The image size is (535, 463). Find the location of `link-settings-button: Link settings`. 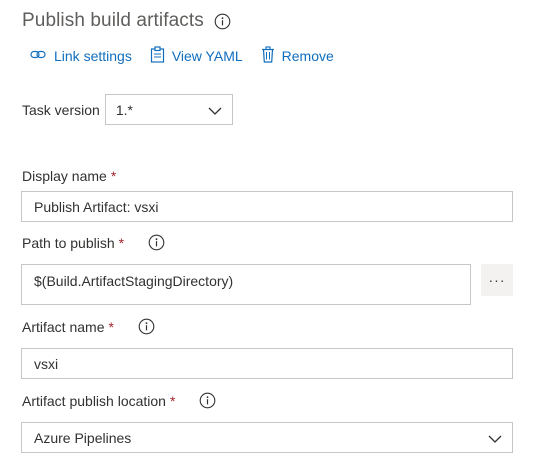

link-settings-button: Link settings is located at coordinates (81, 56).